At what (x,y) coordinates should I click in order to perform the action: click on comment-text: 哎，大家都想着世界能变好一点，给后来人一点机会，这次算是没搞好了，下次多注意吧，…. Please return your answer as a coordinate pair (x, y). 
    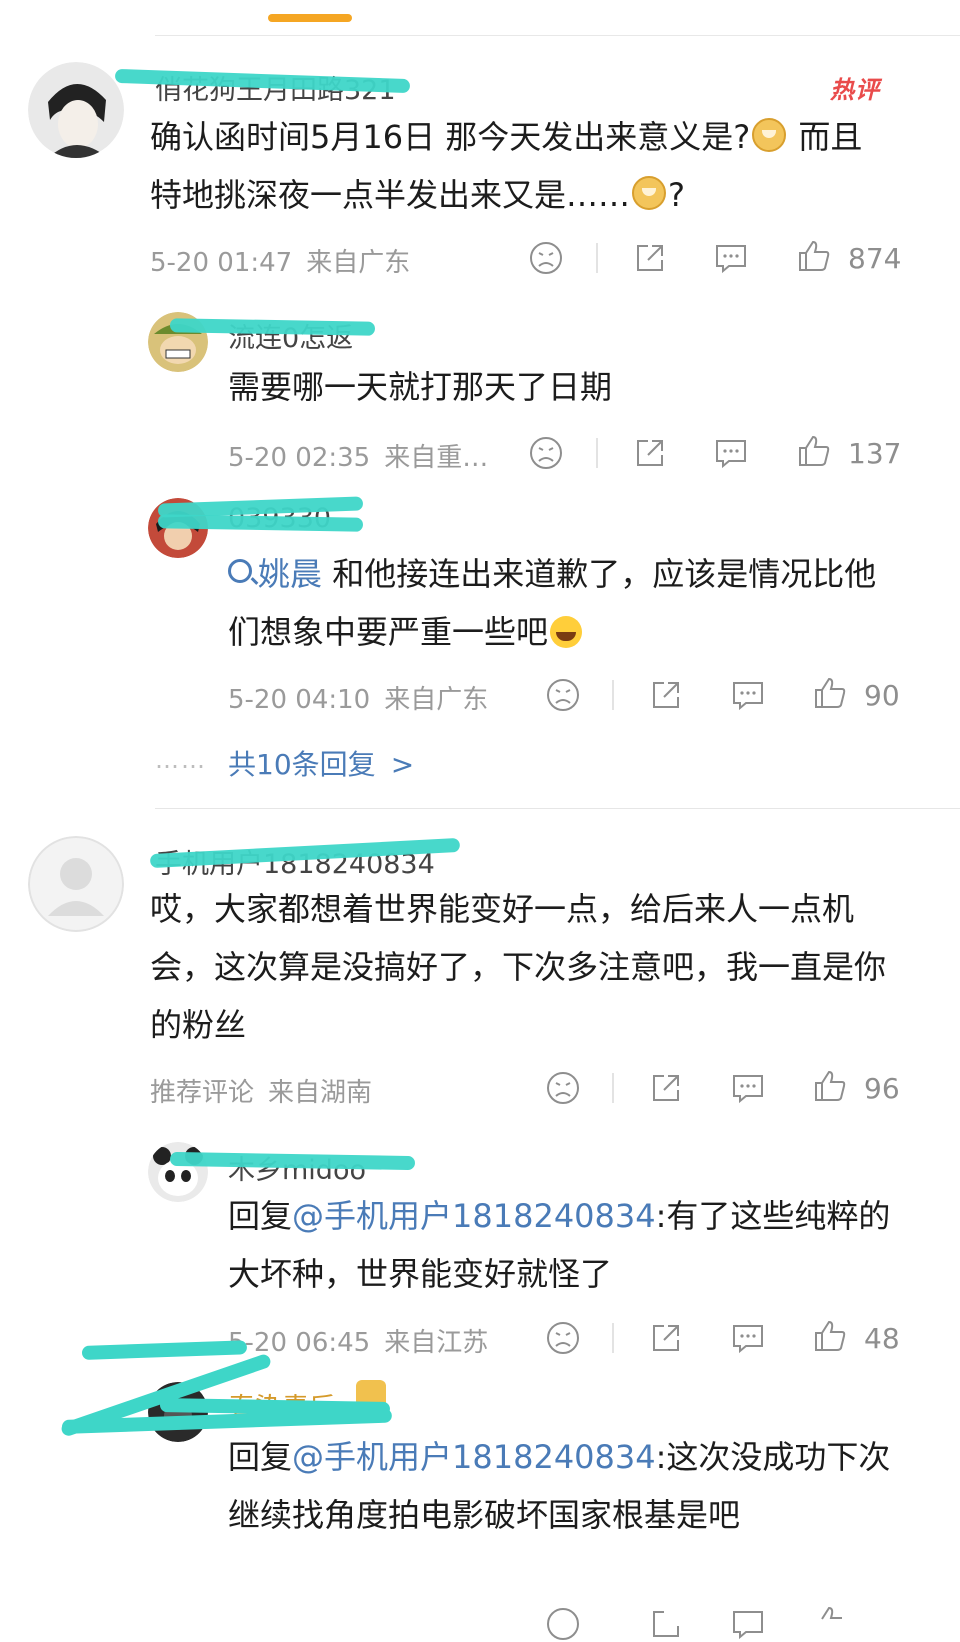
    Looking at the image, I should click on (518, 967).